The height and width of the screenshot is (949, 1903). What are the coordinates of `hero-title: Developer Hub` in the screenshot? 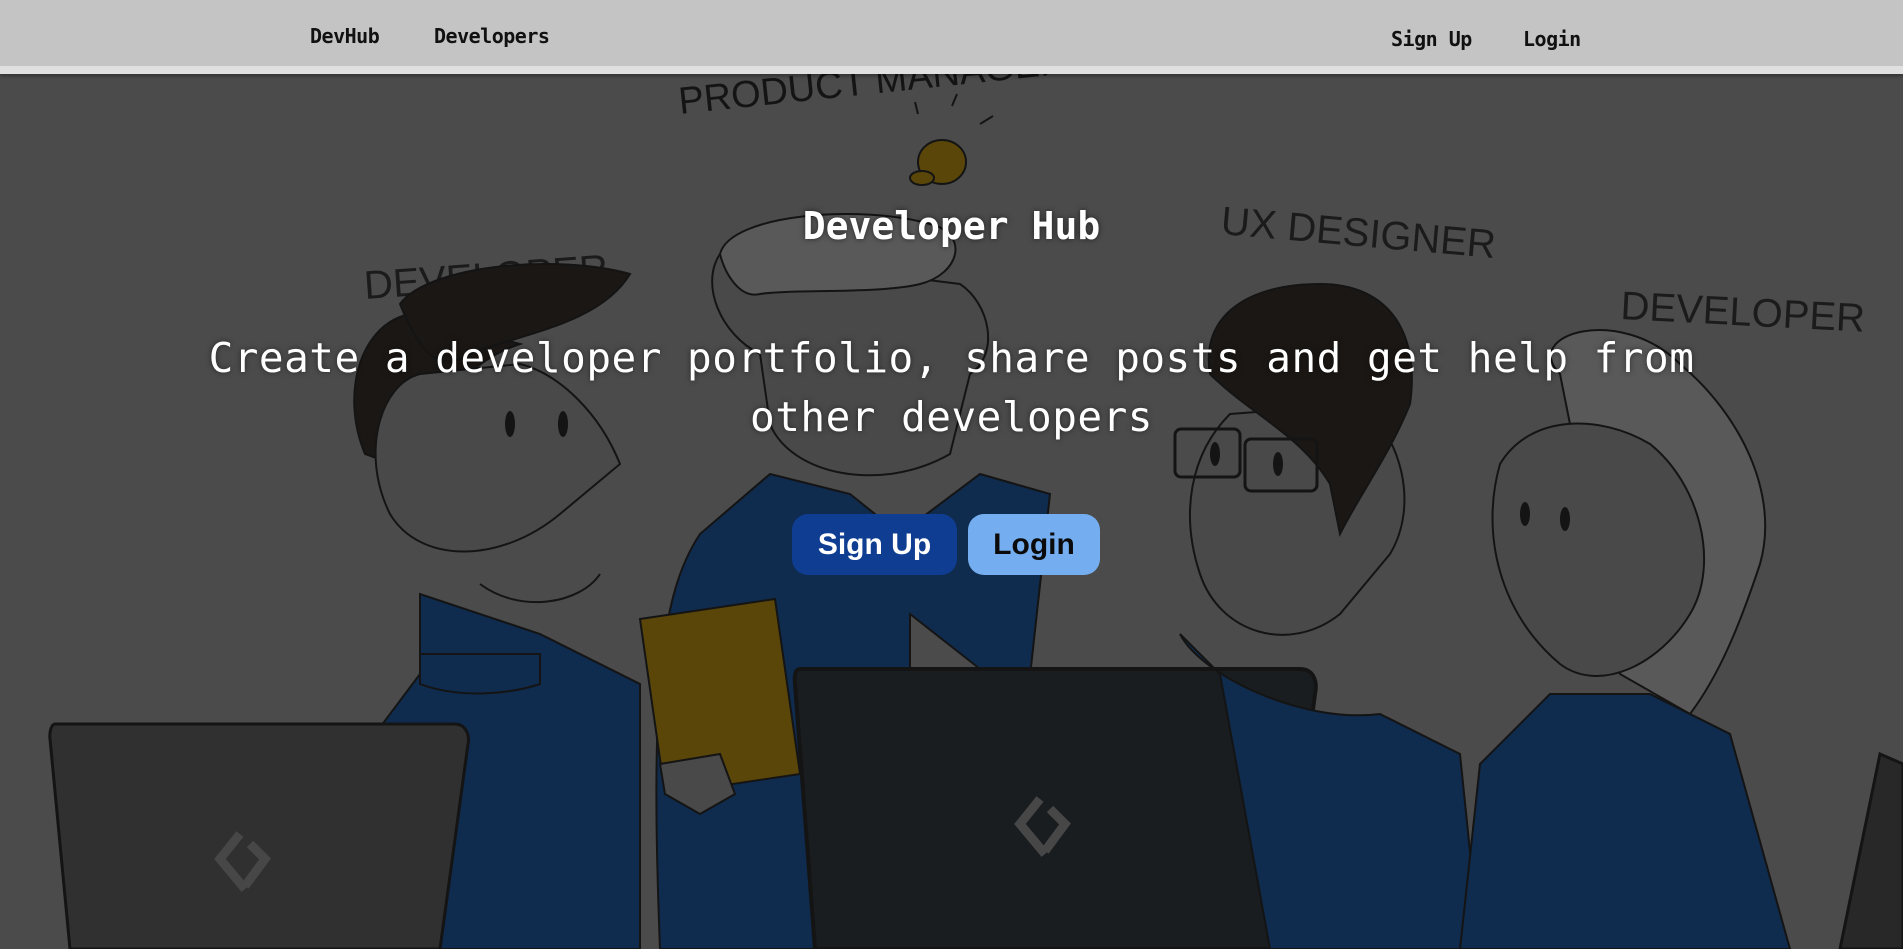 It's located at (951, 226).